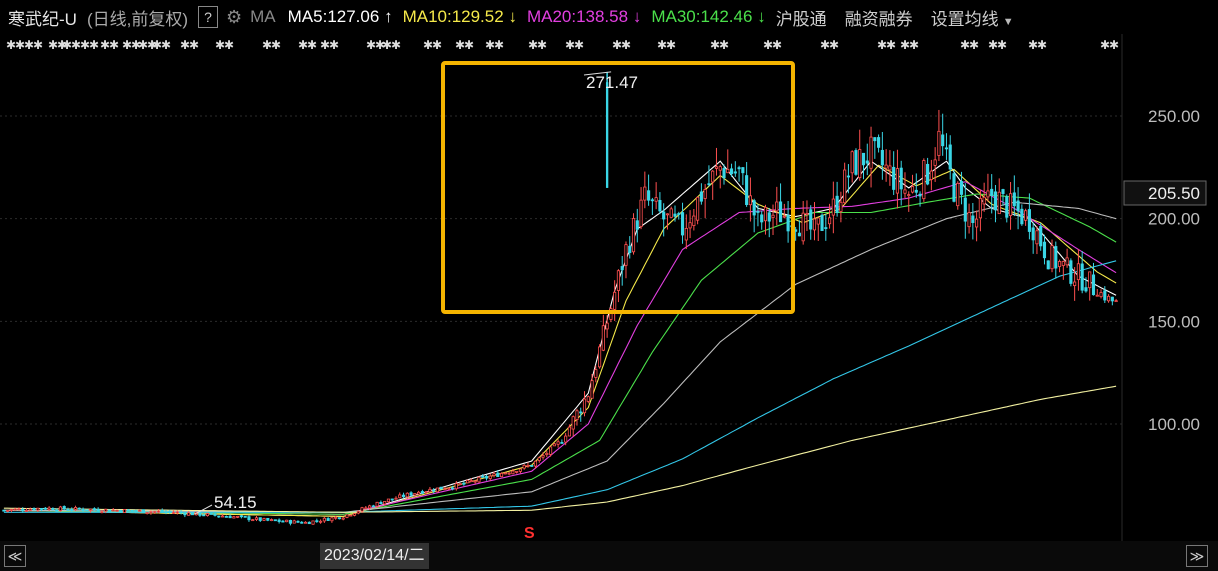  What do you see at coordinates (972, 17) in the screenshot?
I see `ma-settings-dropdown: 设置均线 ▼` at bounding box center [972, 17].